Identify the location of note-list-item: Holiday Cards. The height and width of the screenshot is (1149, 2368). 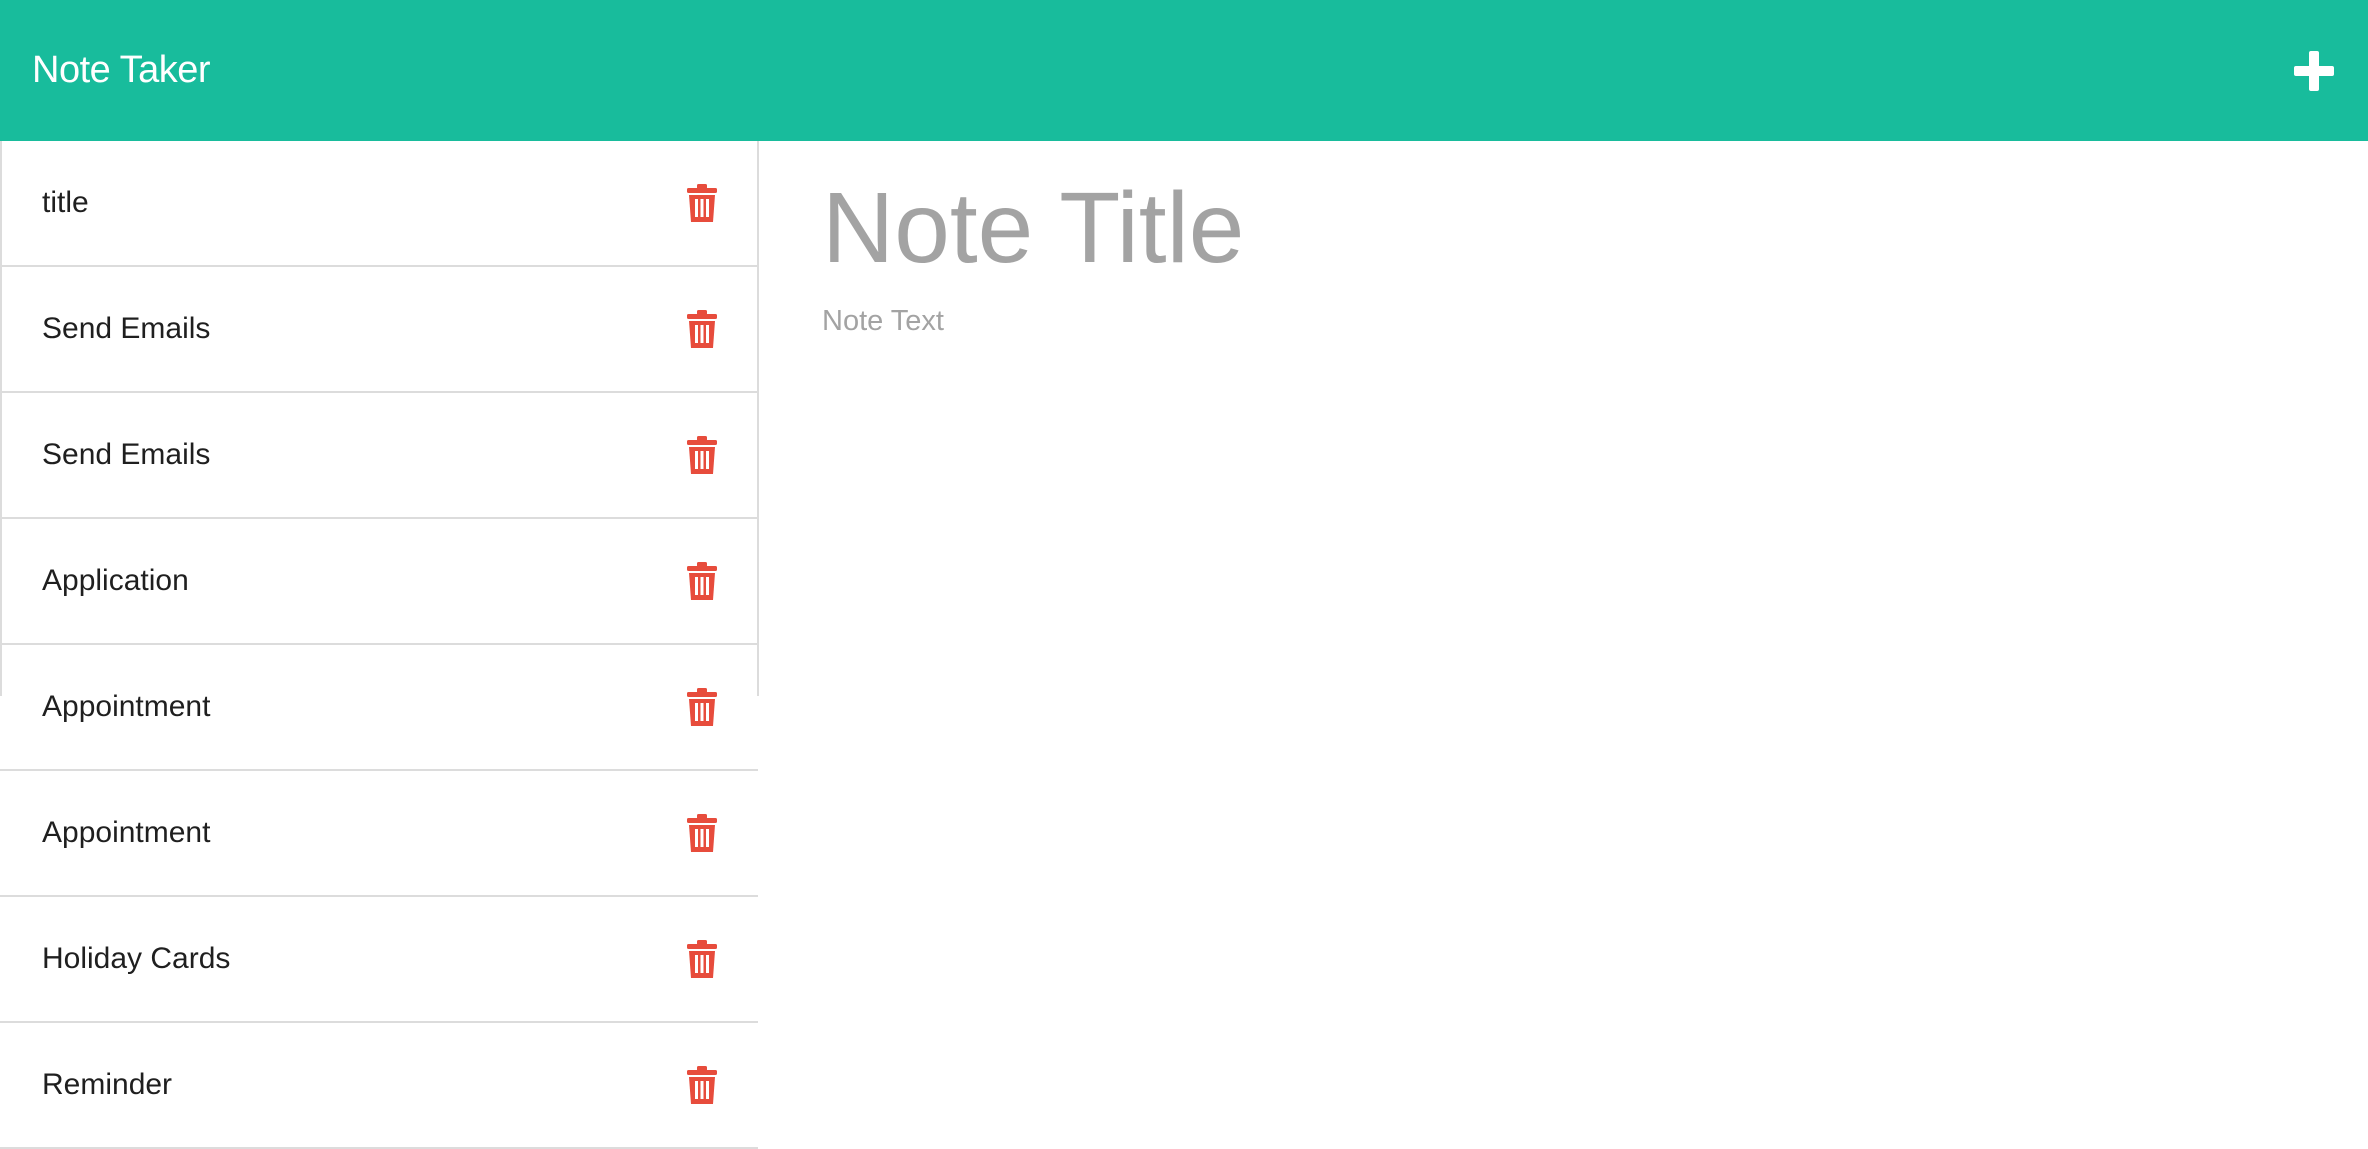
(379, 960).